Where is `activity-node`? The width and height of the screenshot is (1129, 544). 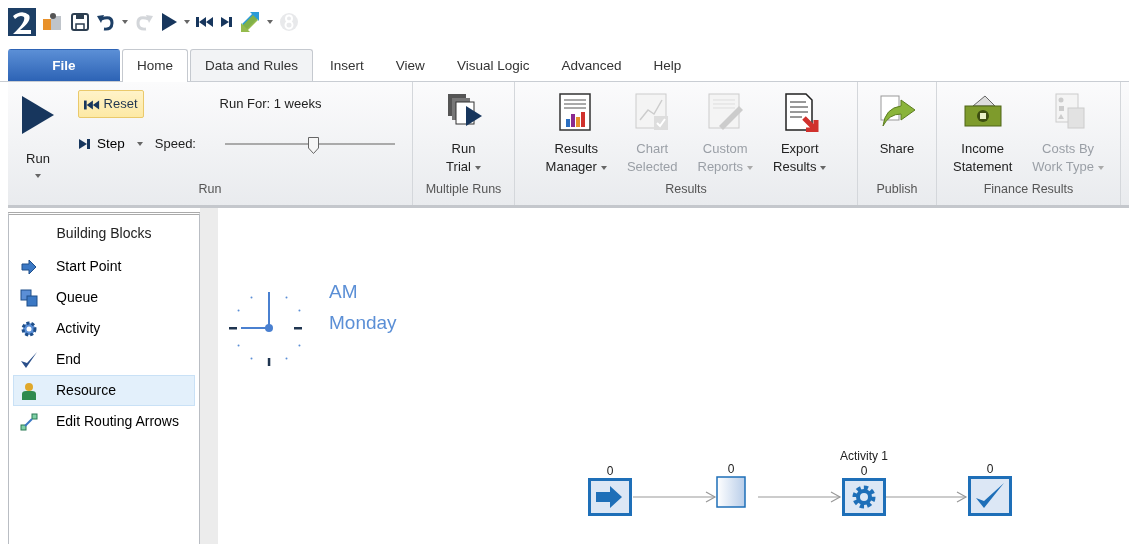
activity-node is located at coordinates (864, 497).